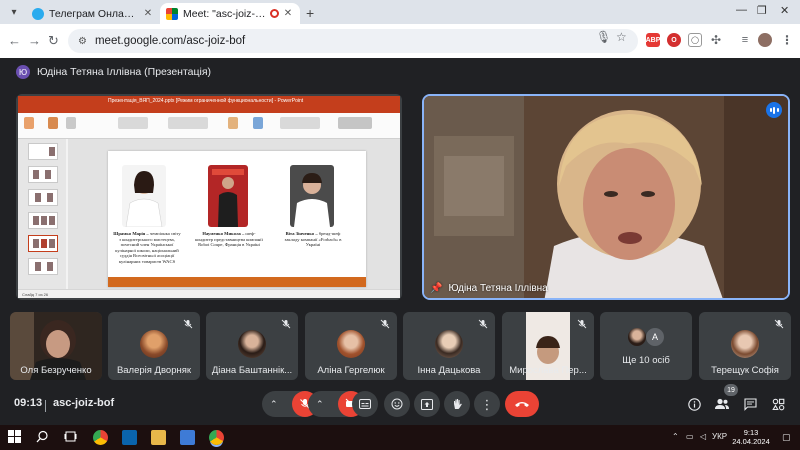 The image size is (800, 450). Describe the element at coordinates (675, 436) in the screenshot. I see `tray-chevron-icon: ⌃` at that location.